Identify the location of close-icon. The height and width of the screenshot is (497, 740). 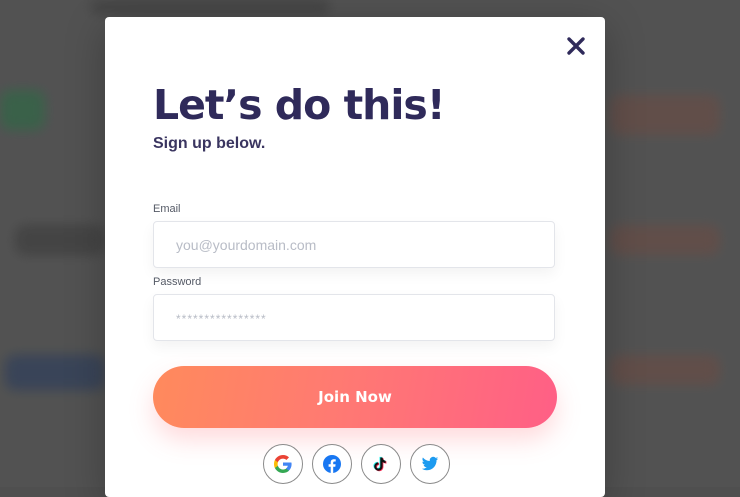
(576, 46).